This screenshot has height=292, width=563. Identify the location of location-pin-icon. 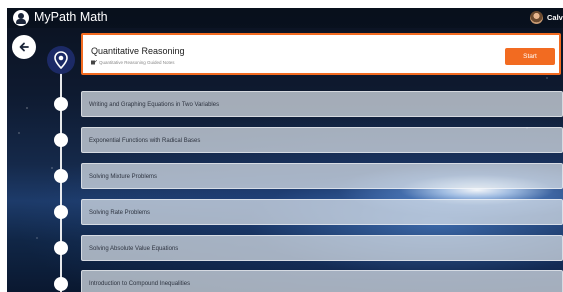
(61, 60).